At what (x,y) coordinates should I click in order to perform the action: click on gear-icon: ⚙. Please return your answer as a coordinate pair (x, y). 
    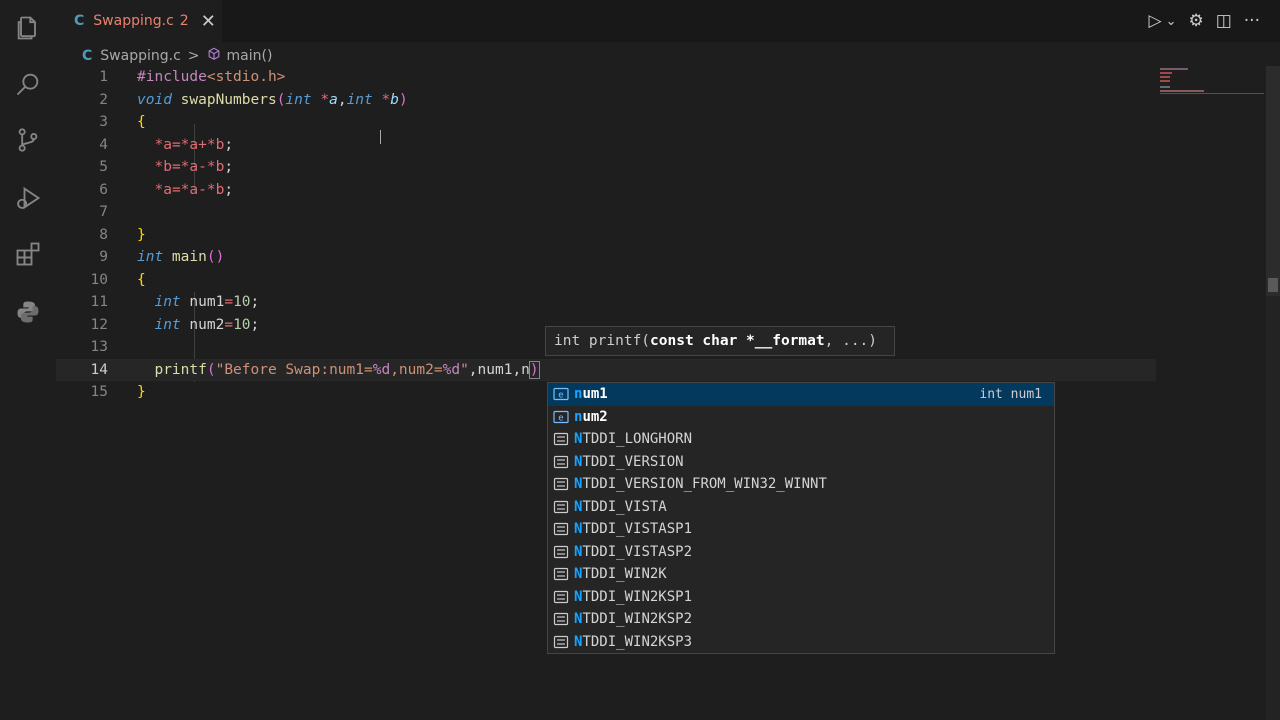
    Looking at the image, I should click on (1195, 21).